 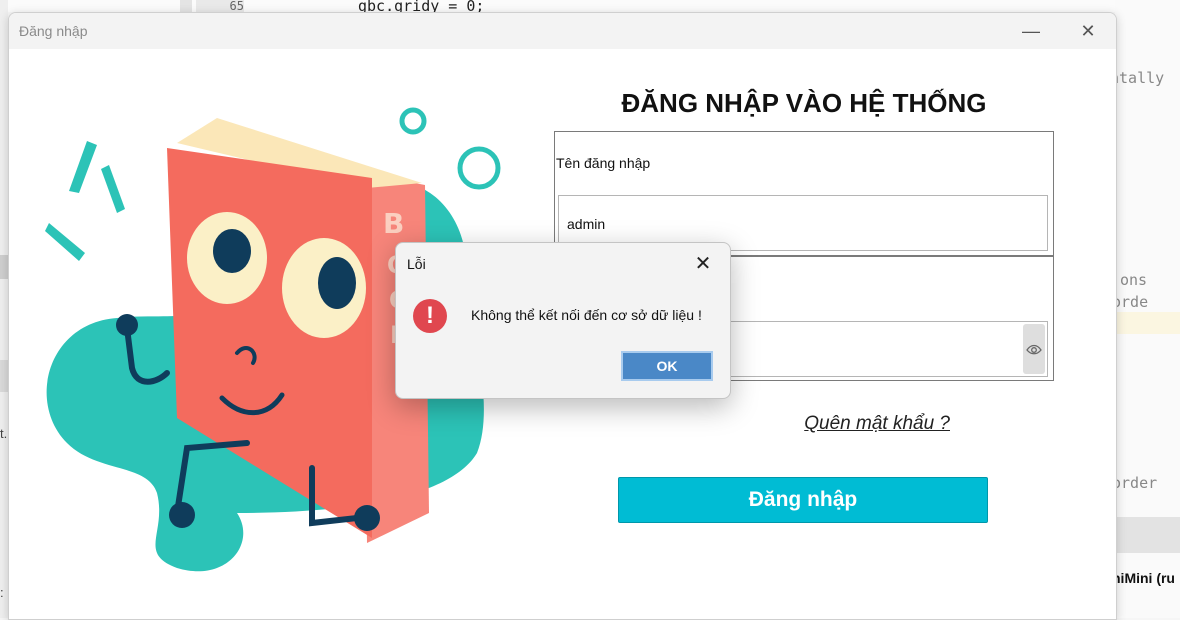 What do you see at coordinates (586, 224) in the screenshot?
I see `username-value: admin` at bounding box center [586, 224].